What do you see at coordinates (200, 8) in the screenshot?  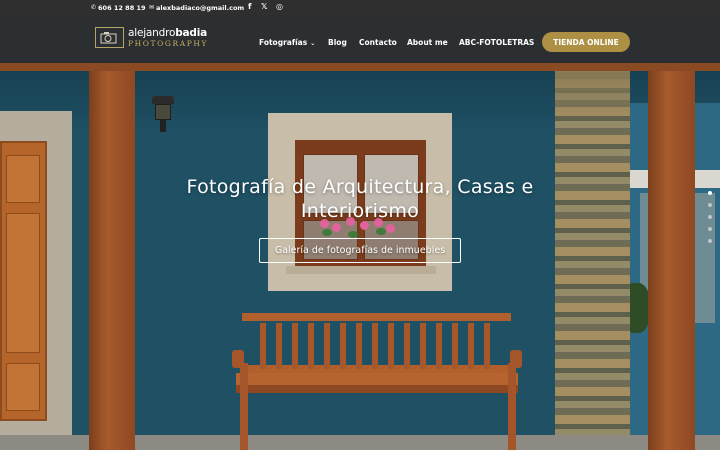 I see `email-address: alexbadiaco@gmail.com` at bounding box center [200, 8].